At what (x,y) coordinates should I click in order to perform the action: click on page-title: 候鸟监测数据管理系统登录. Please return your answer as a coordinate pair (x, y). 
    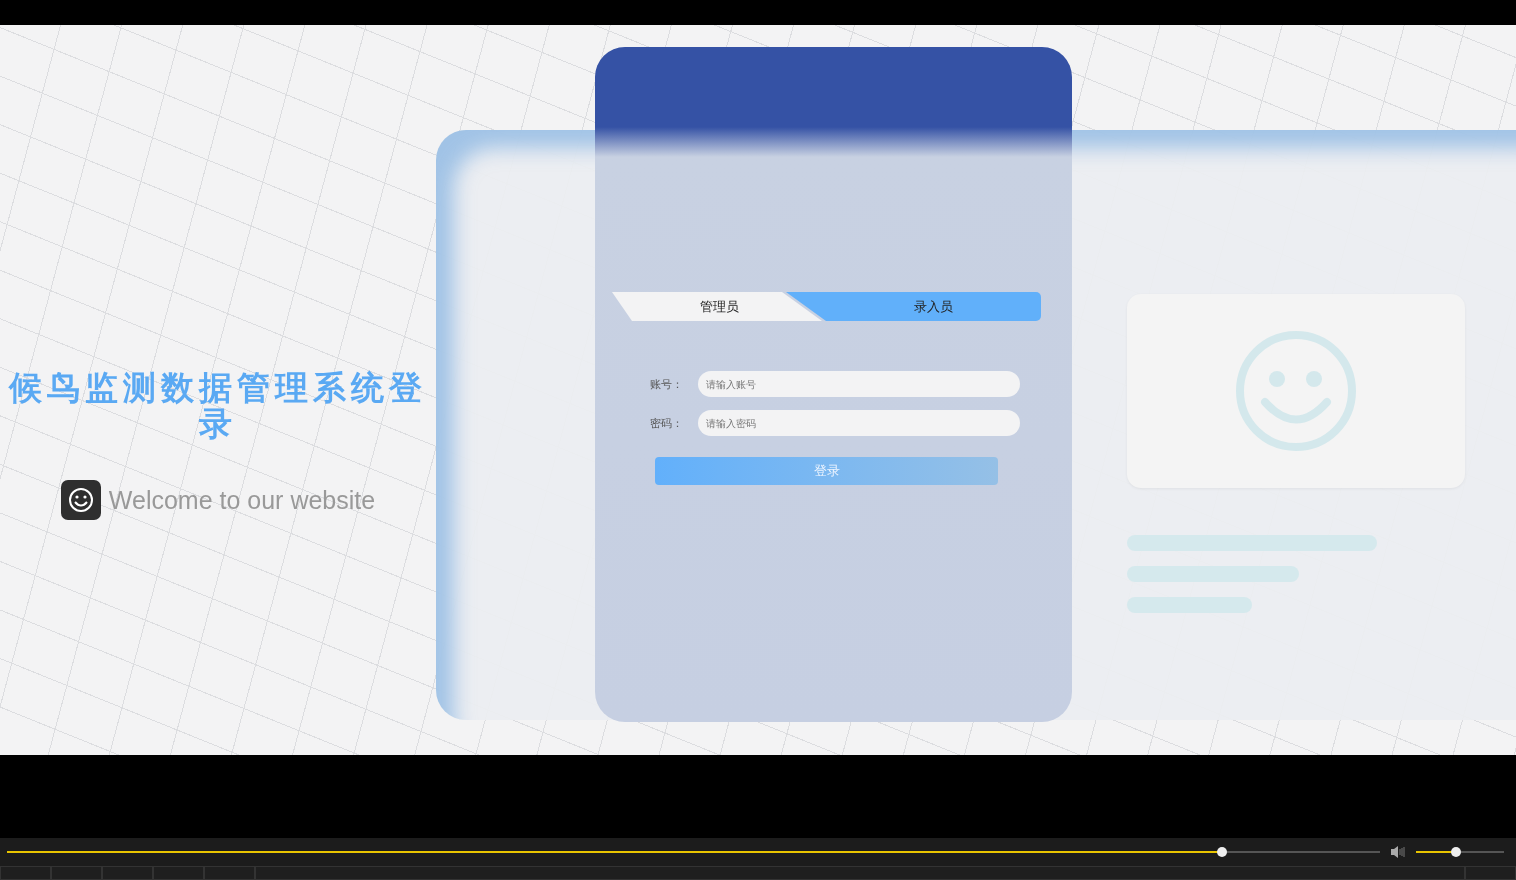
    Looking at the image, I should click on (217, 406).